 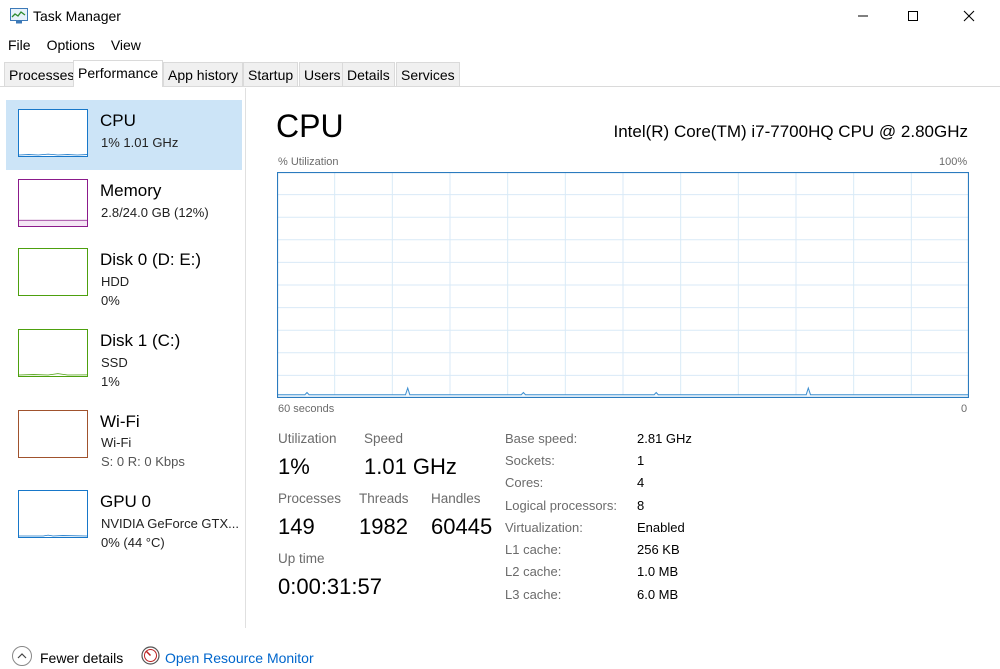 I want to click on spec-label-virtualization: Virtualization:, so click(x=544, y=527).